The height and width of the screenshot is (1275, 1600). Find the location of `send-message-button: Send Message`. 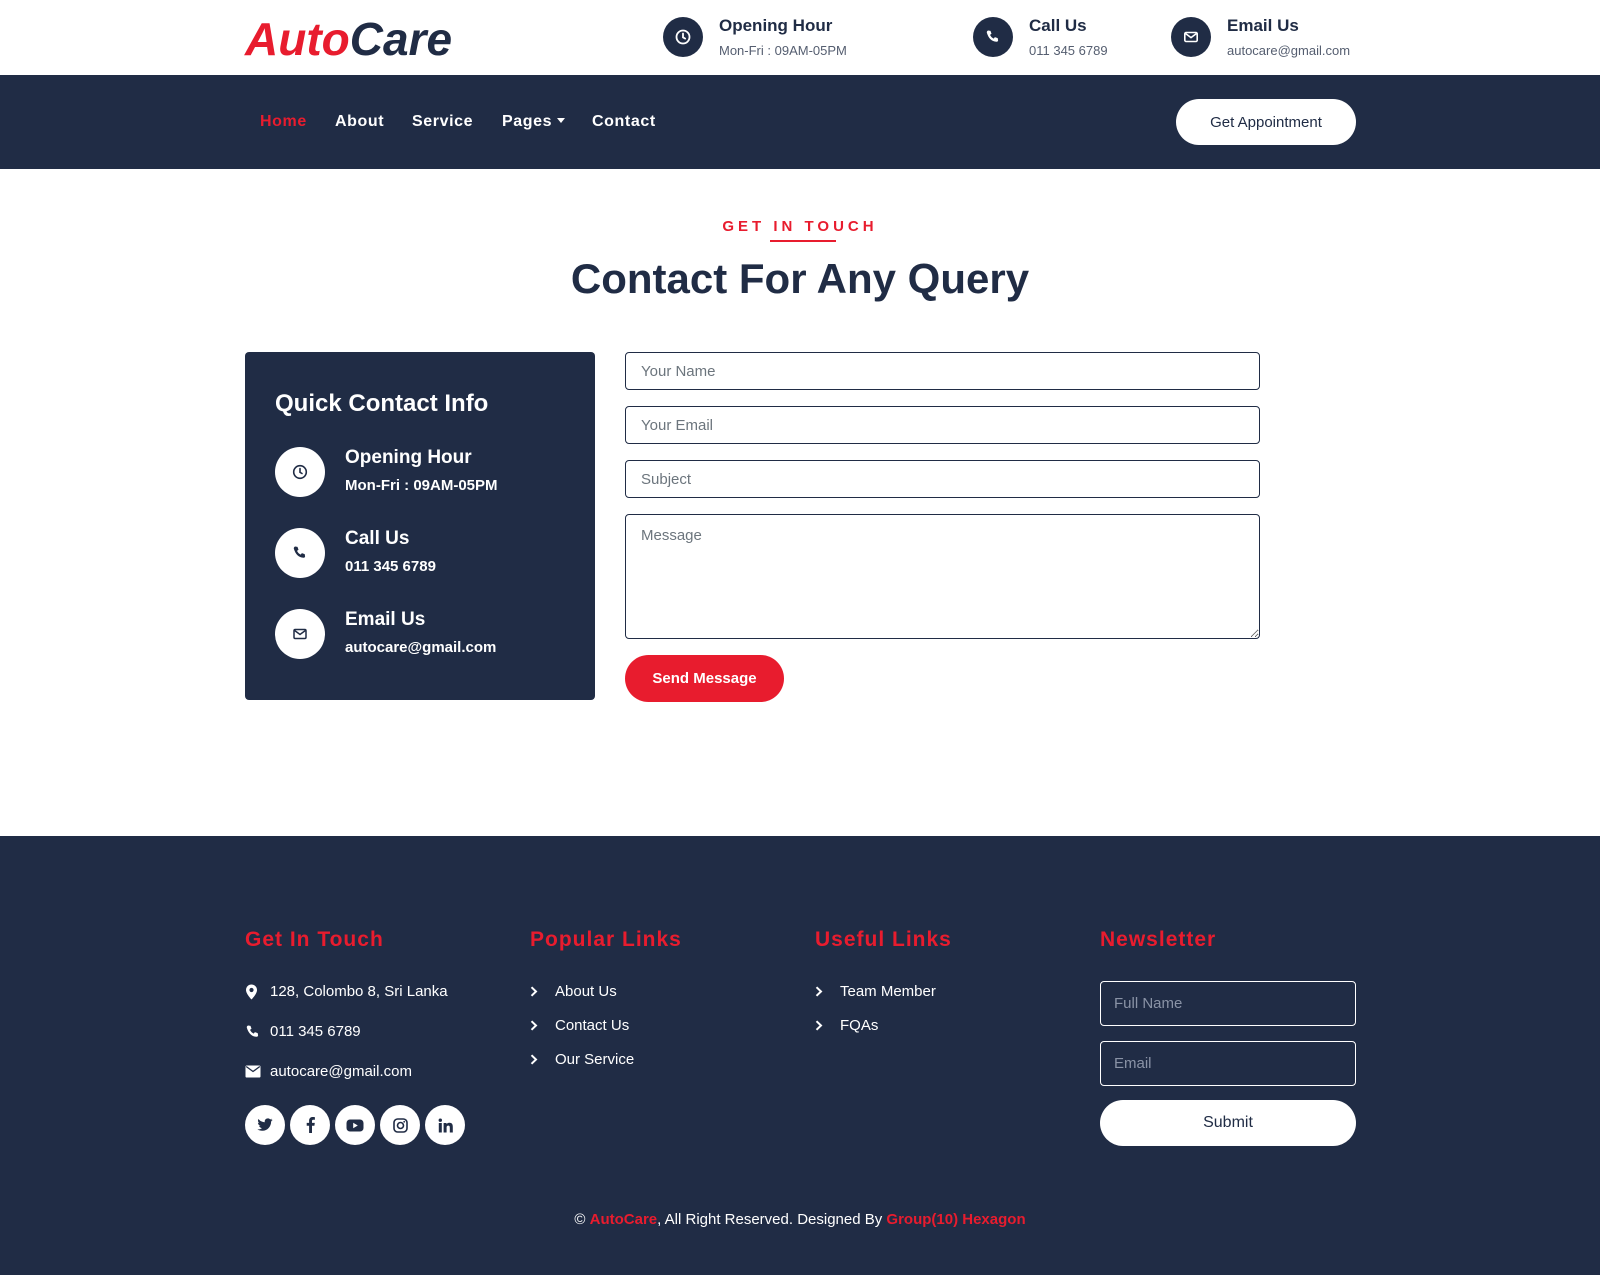

send-message-button: Send Message is located at coordinates (704, 678).